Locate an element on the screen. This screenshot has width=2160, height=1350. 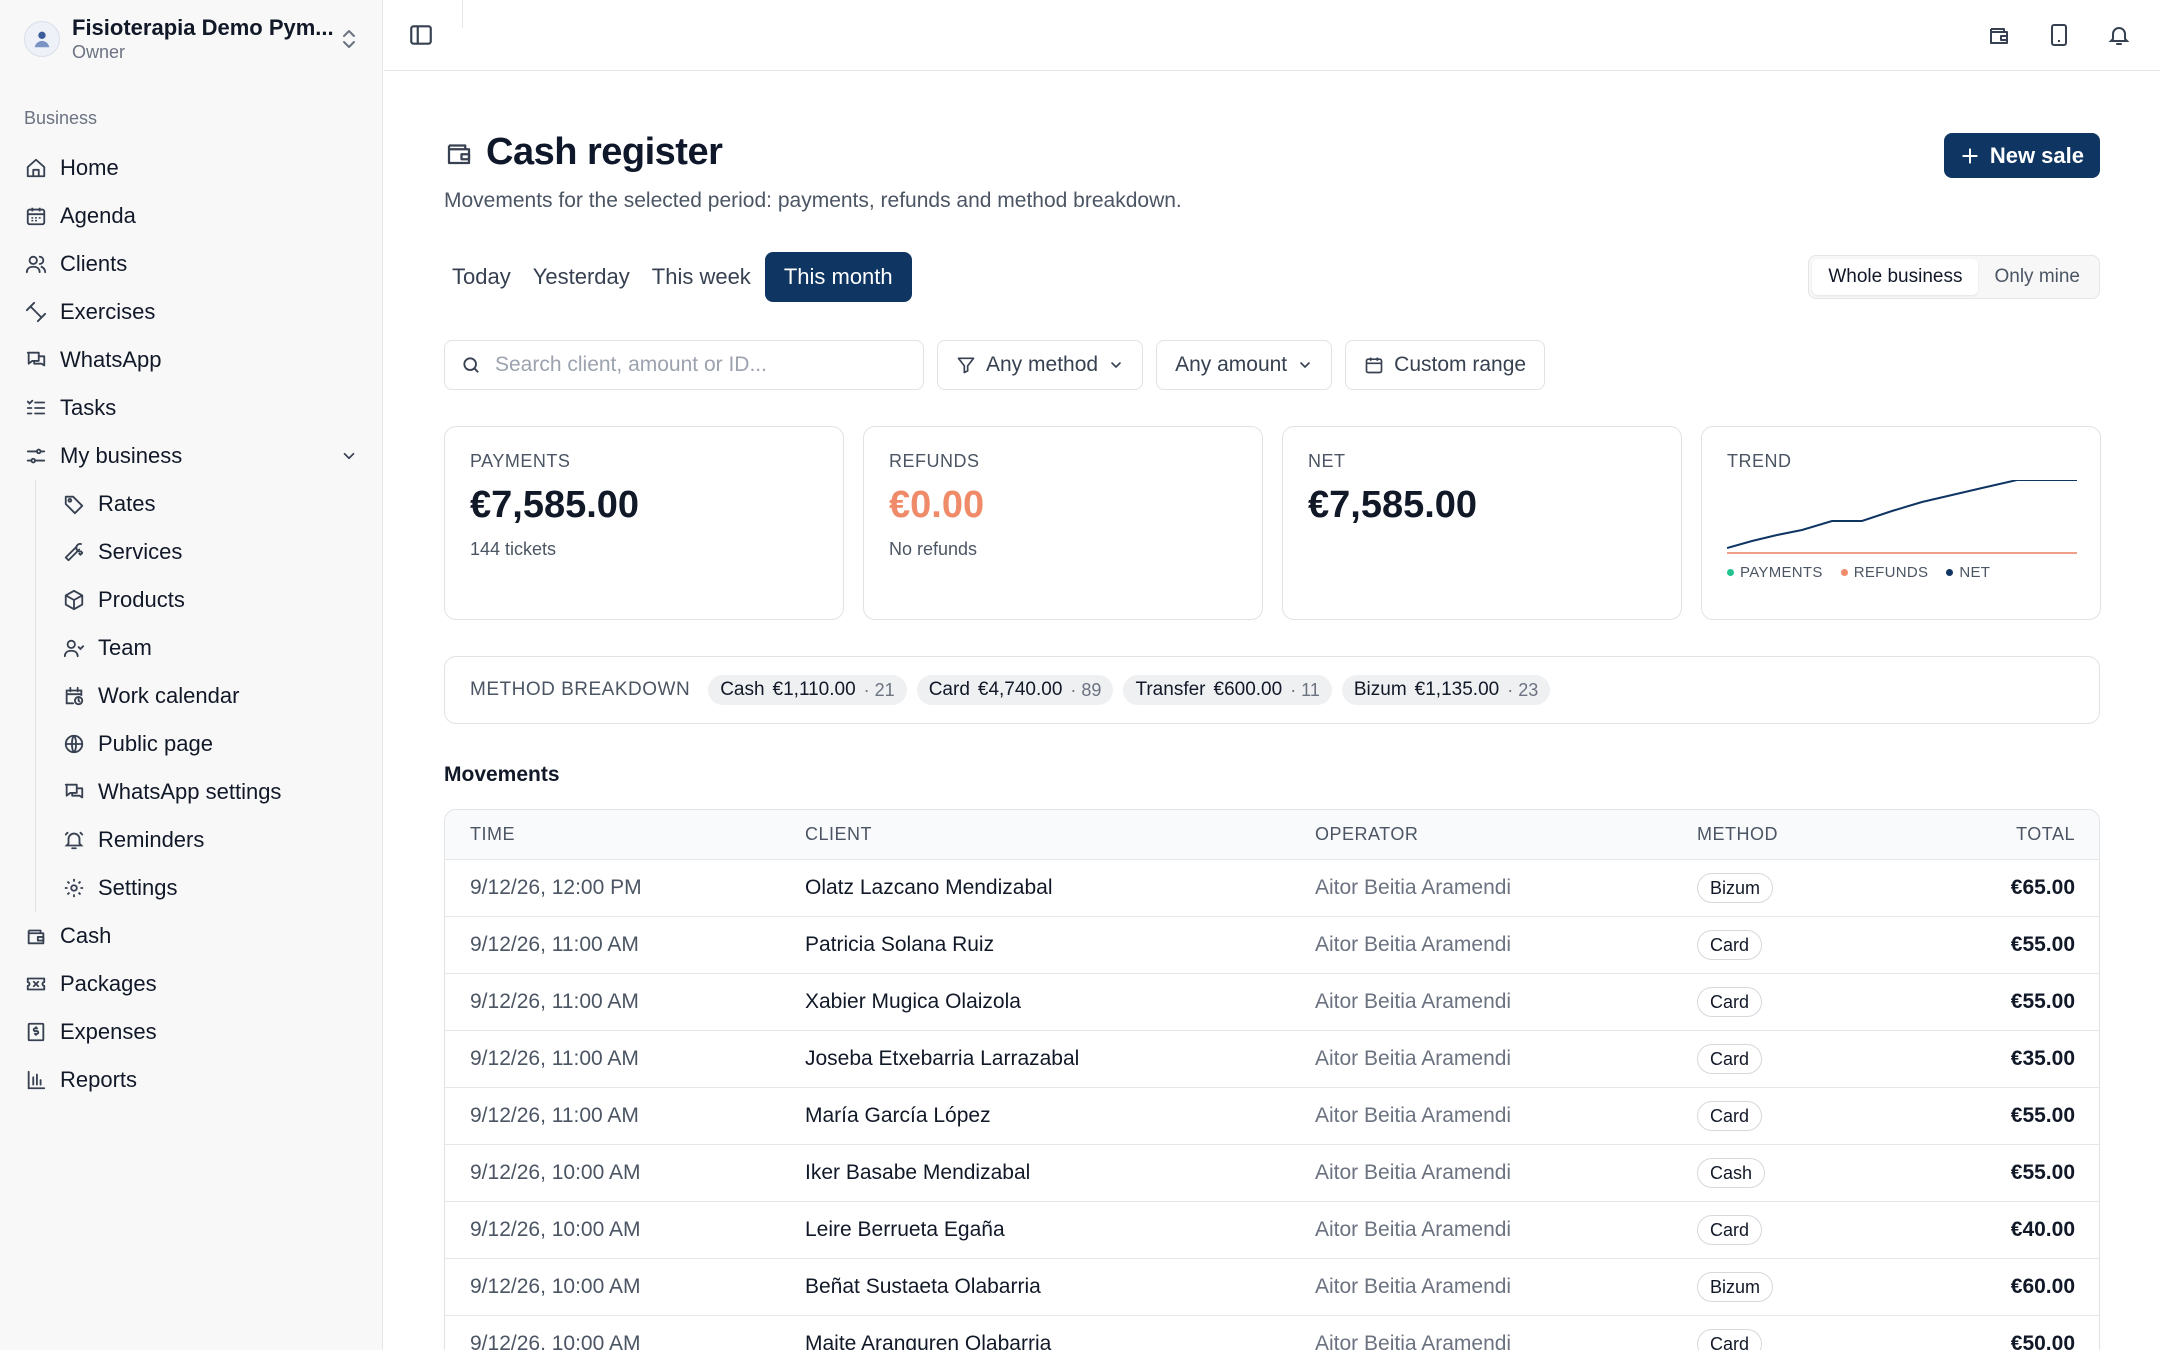
cell-client: María García López is located at coordinates (898, 1115).